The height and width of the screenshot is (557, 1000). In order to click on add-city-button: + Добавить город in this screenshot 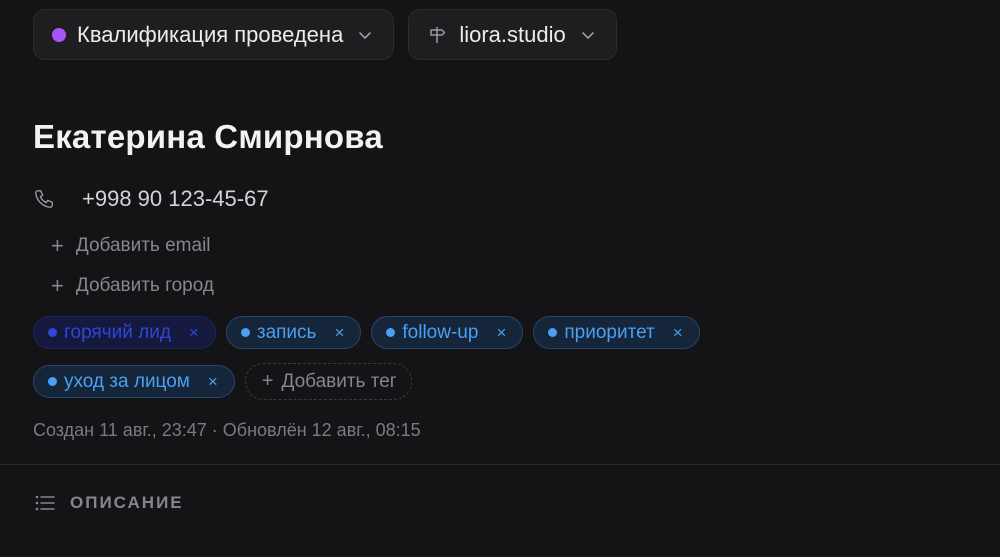, I will do `click(132, 286)`.